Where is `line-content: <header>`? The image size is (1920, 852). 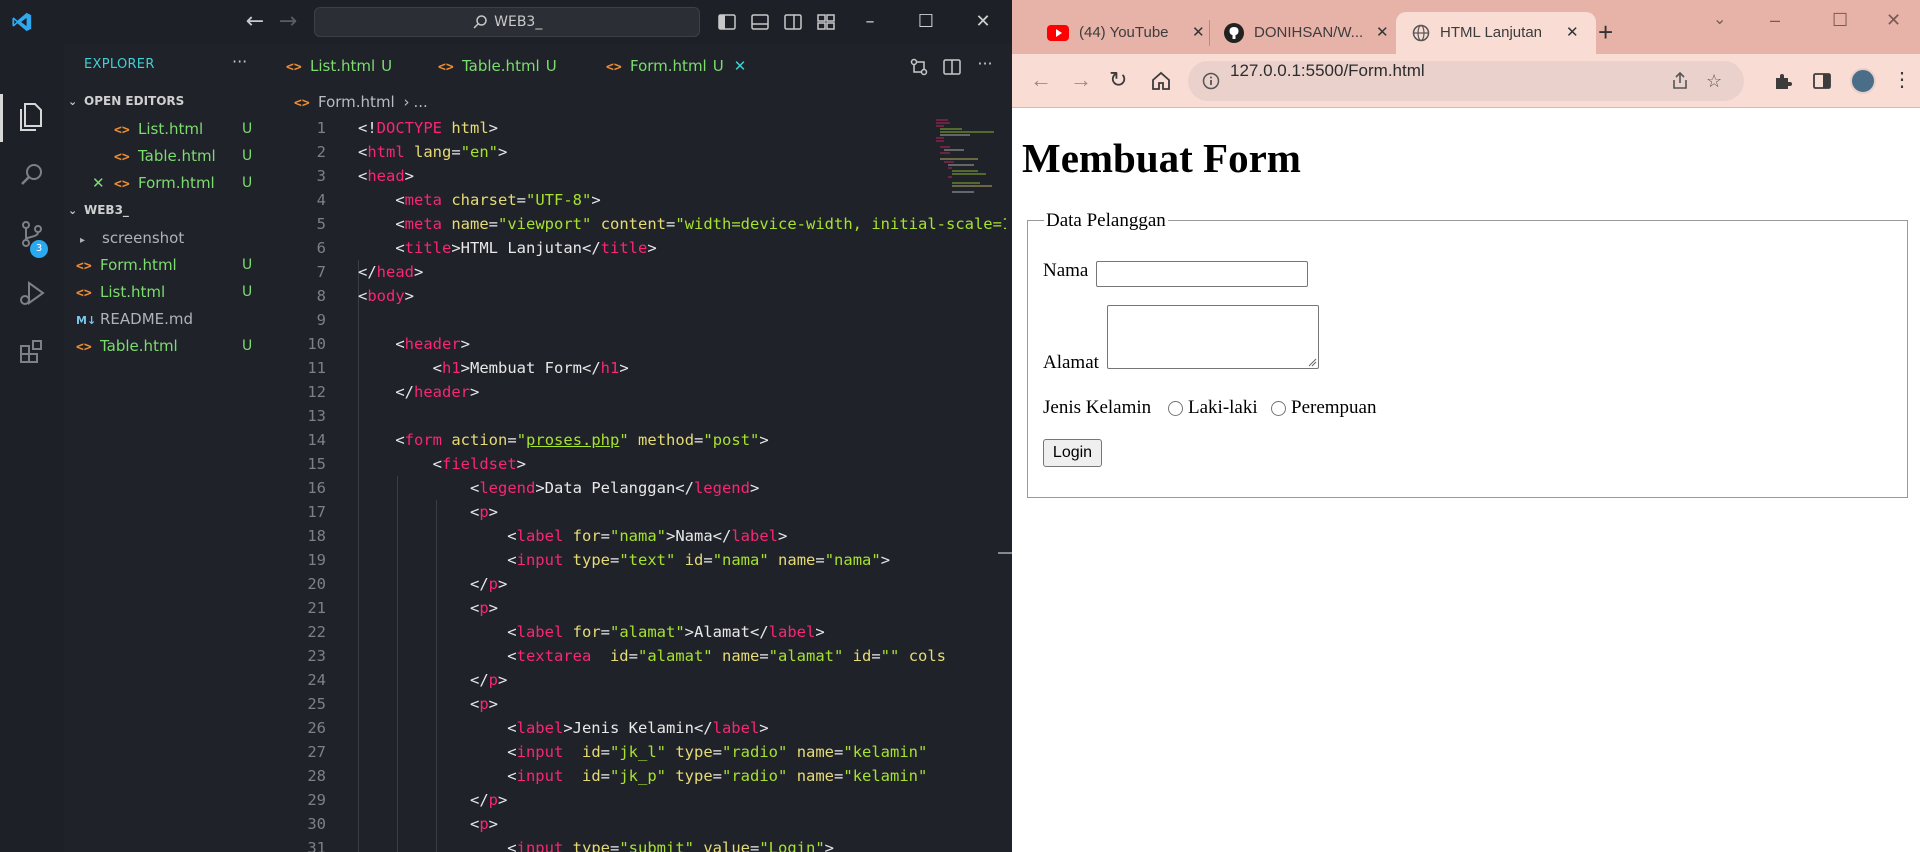
line-content: <header> is located at coordinates (414, 344).